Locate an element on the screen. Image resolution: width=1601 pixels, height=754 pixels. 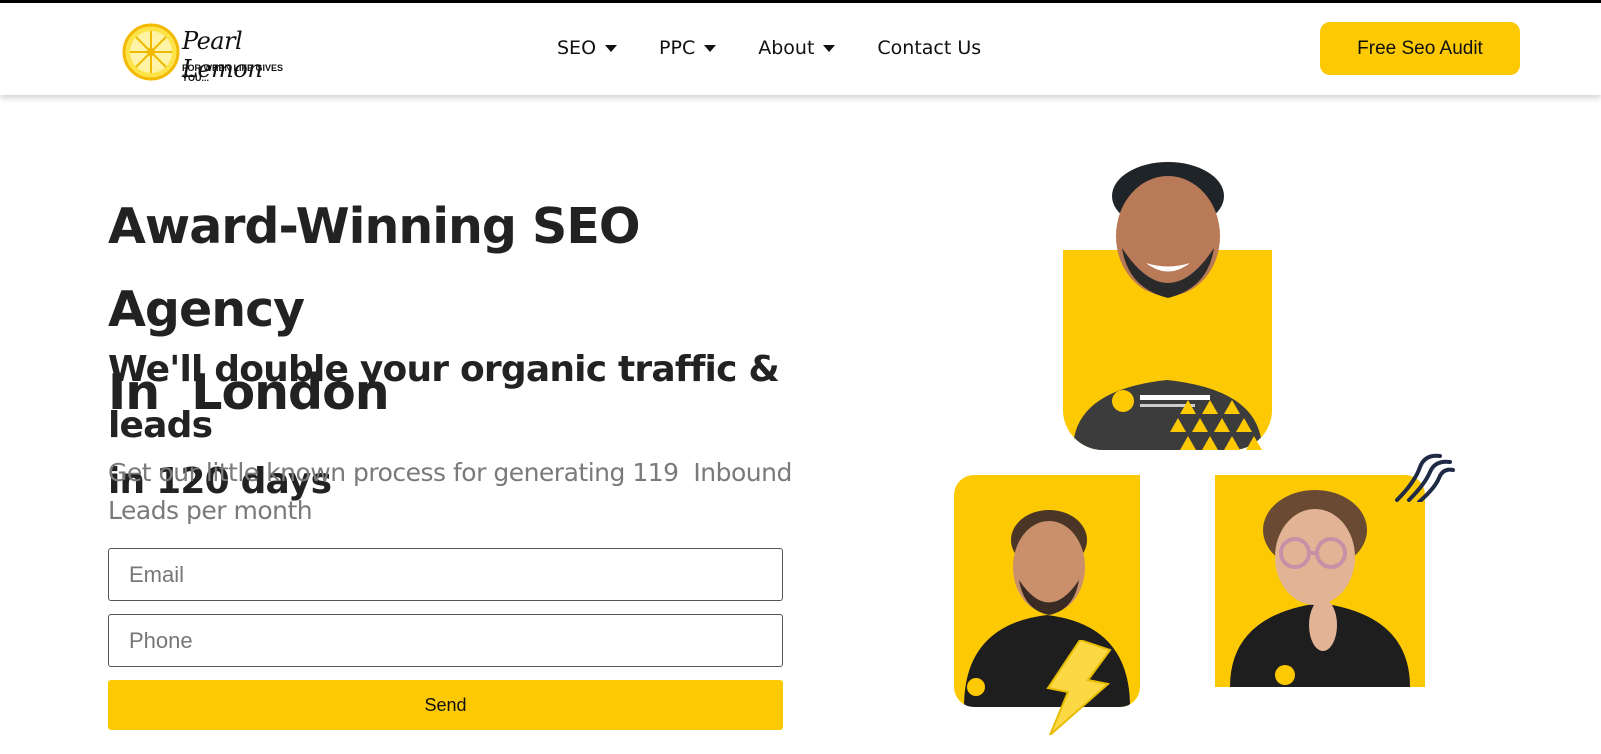
menu-item-seo: SEO is located at coordinates (587, 48).